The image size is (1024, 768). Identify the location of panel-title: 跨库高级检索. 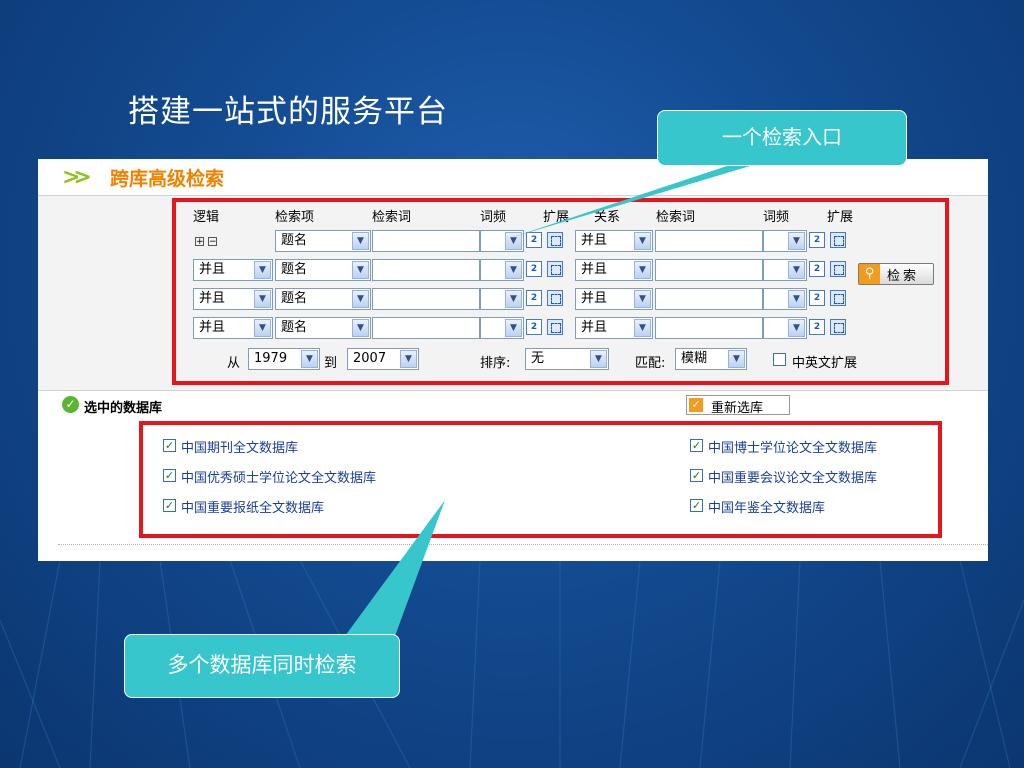
(167, 179).